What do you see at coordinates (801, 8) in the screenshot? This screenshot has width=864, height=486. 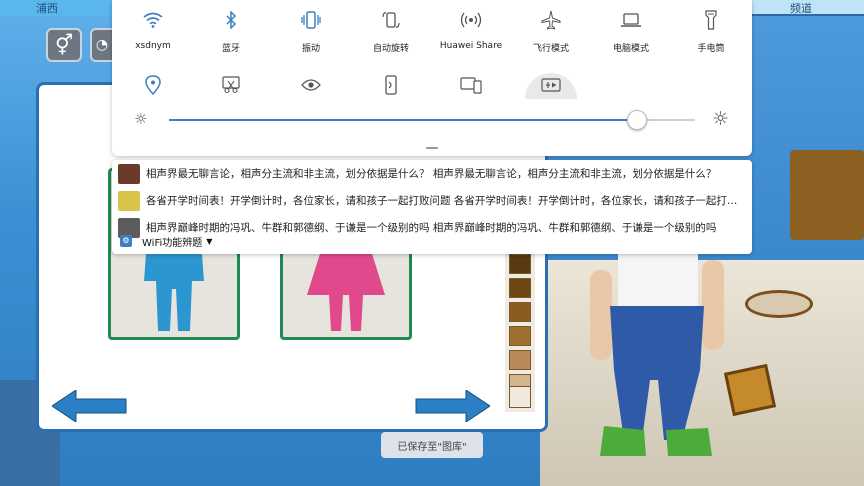 I see `topbar-right-label: 频道` at bounding box center [801, 8].